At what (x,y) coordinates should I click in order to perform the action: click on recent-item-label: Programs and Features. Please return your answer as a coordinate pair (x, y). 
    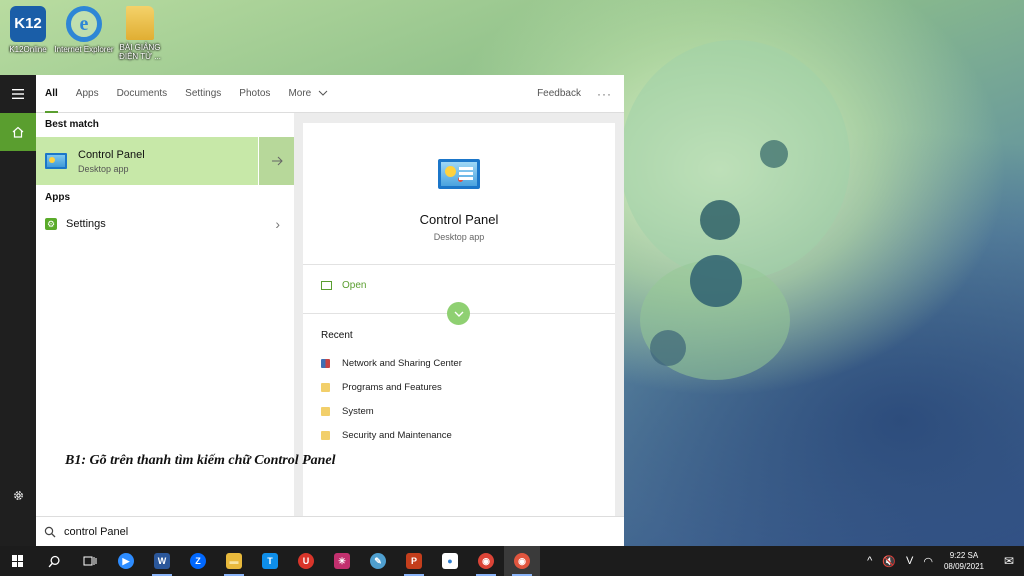
    Looking at the image, I should click on (392, 387).